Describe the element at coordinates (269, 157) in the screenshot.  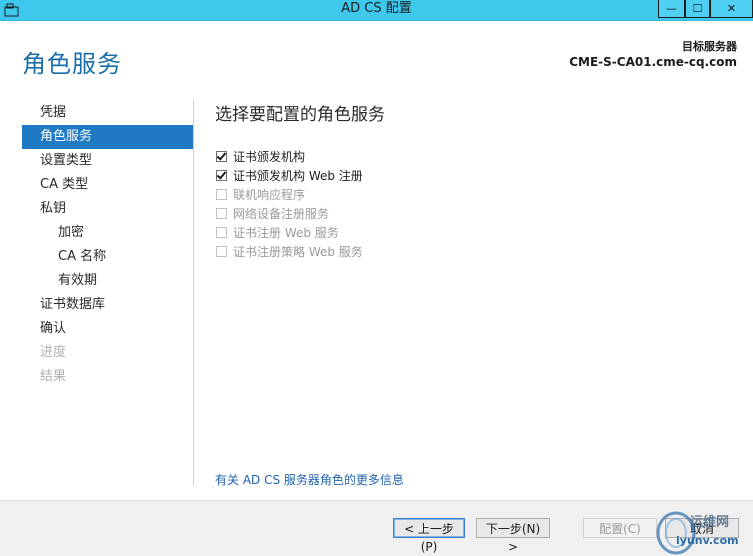
I see `role-label: 证书颁发机构` at that location.